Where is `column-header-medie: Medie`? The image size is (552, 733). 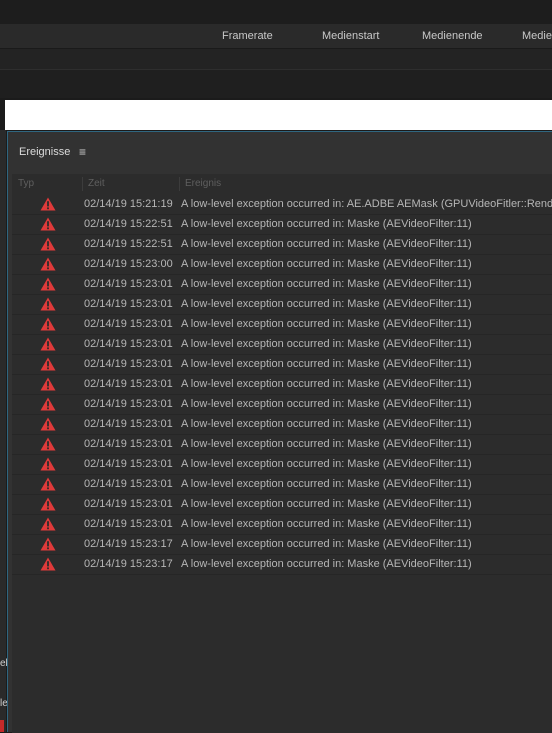
column-header-medie: Medie is located at coordinates (537, 36).